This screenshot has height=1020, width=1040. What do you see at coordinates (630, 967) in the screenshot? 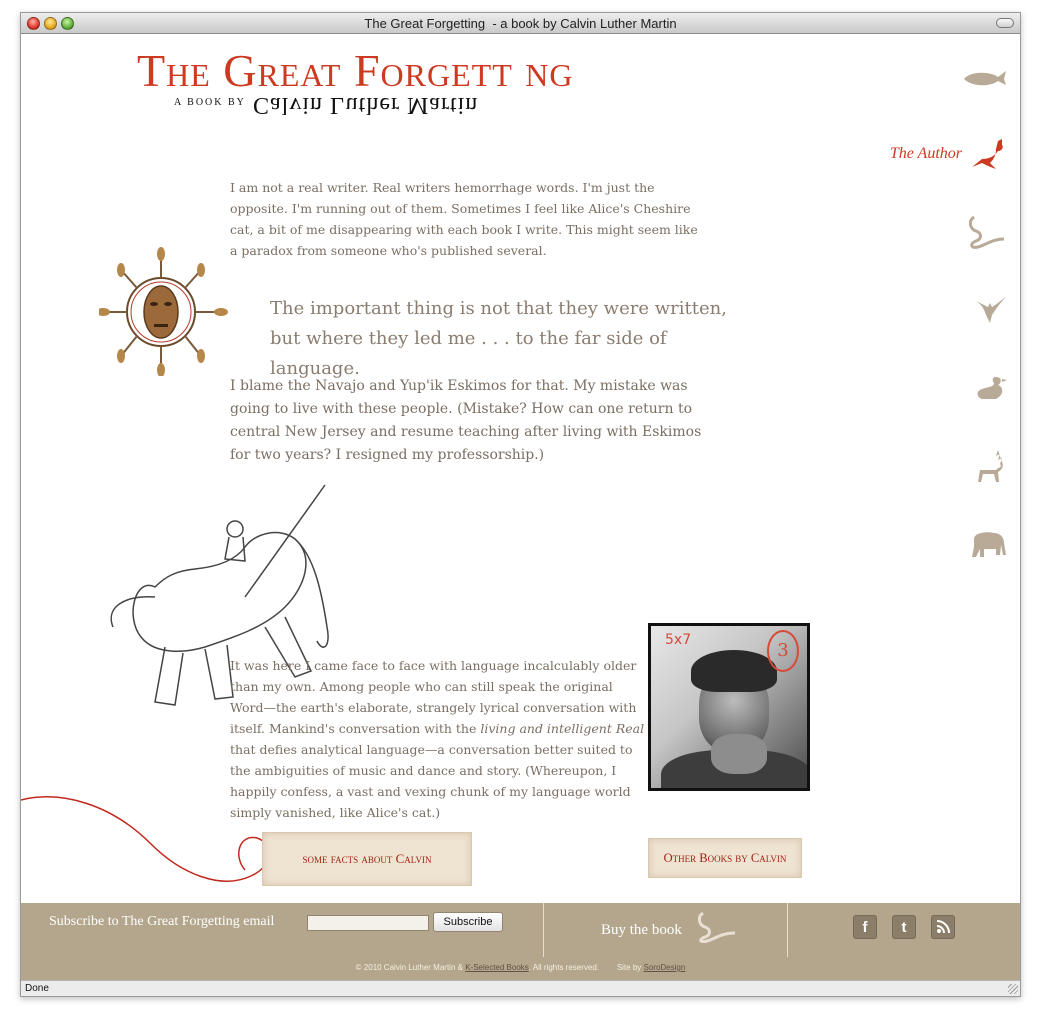
I see `site-by-text: Site by` at bounding box center [630, 967].